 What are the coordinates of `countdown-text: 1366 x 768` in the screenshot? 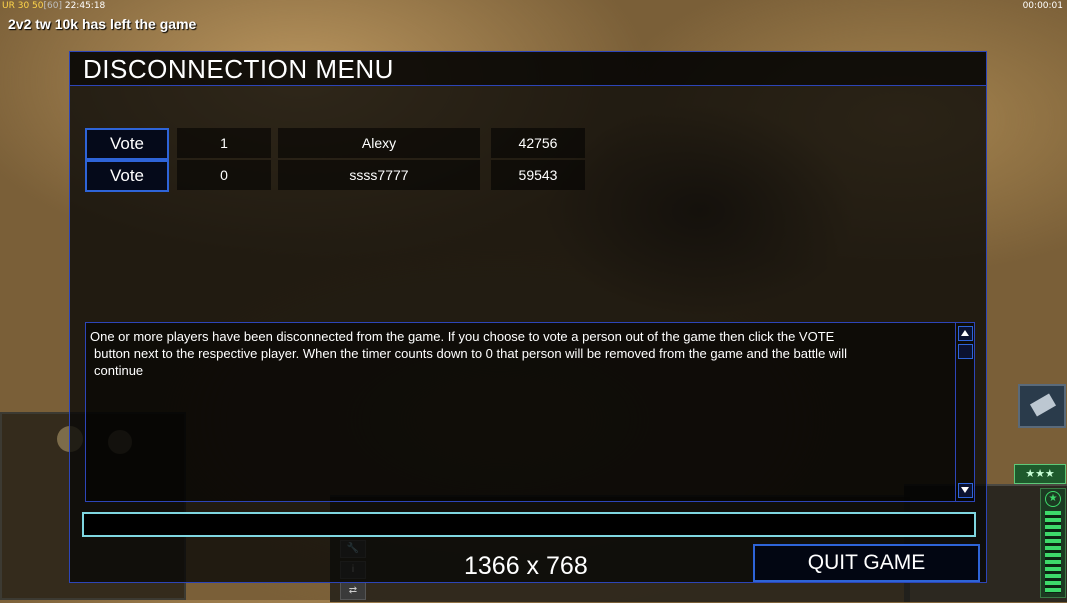 It's located at (526, 566).